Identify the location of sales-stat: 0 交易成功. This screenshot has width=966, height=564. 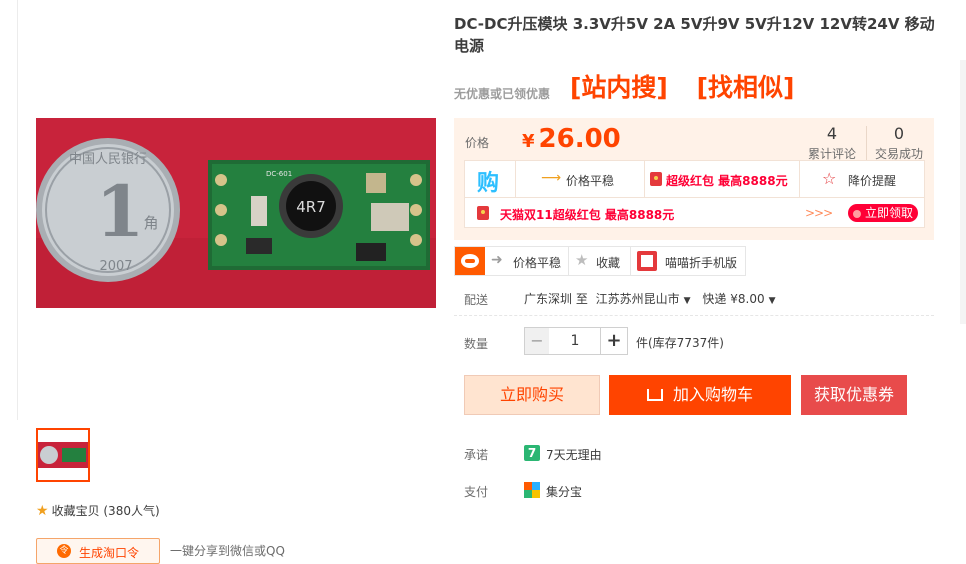
(899, 143).